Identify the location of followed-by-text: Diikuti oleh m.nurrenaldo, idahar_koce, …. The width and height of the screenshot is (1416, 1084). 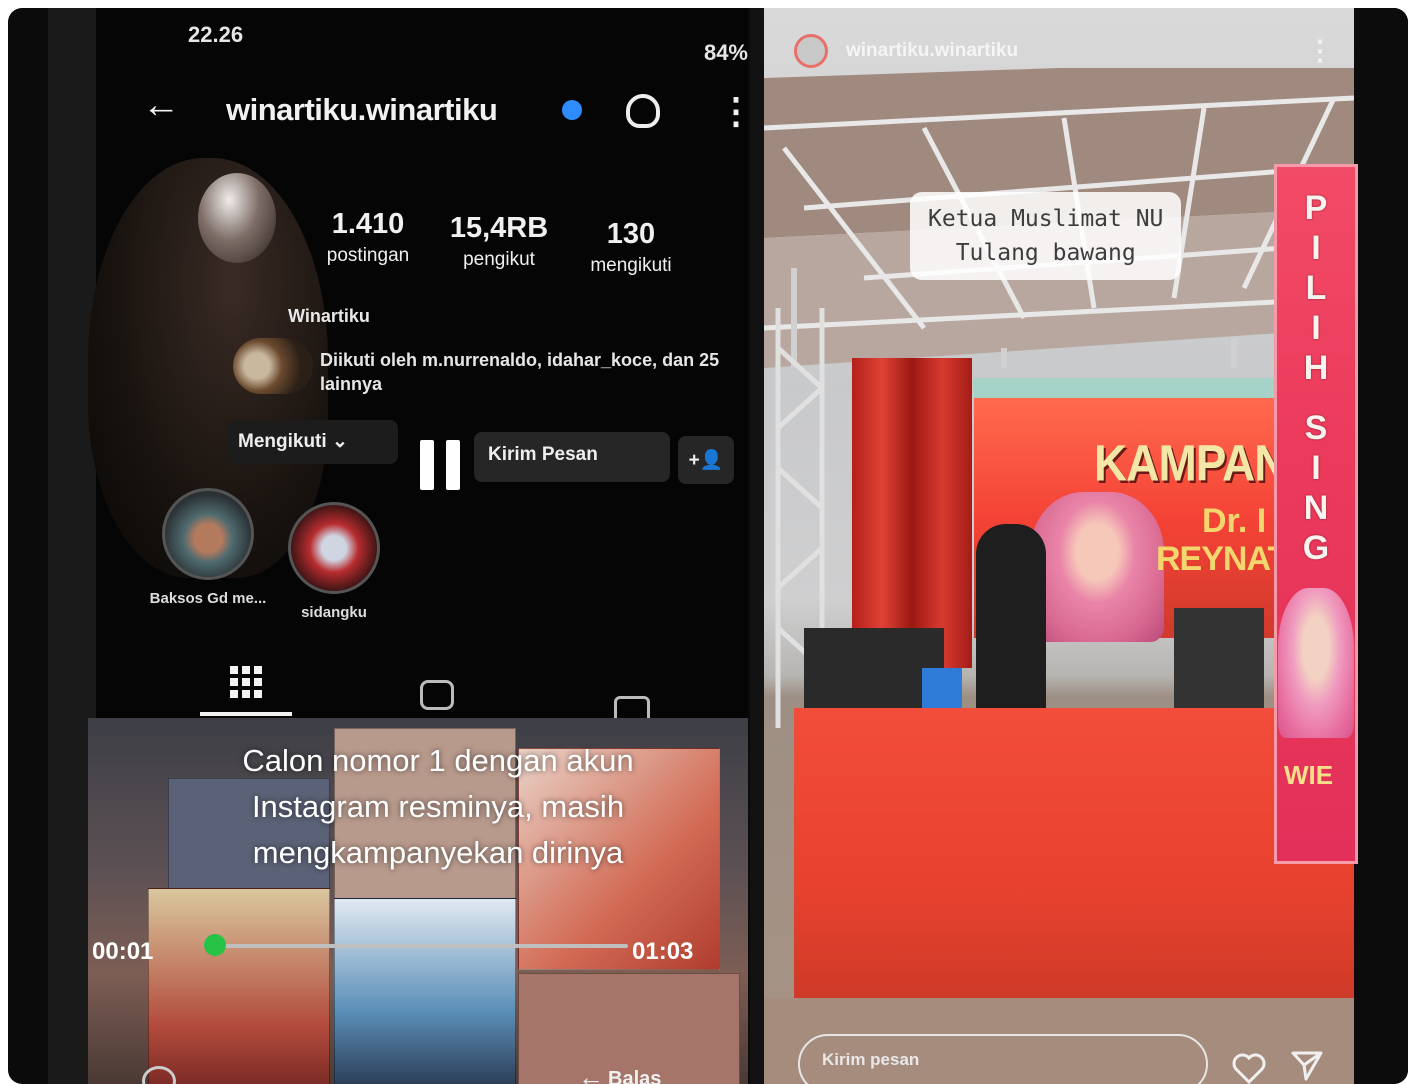
(530, 372).